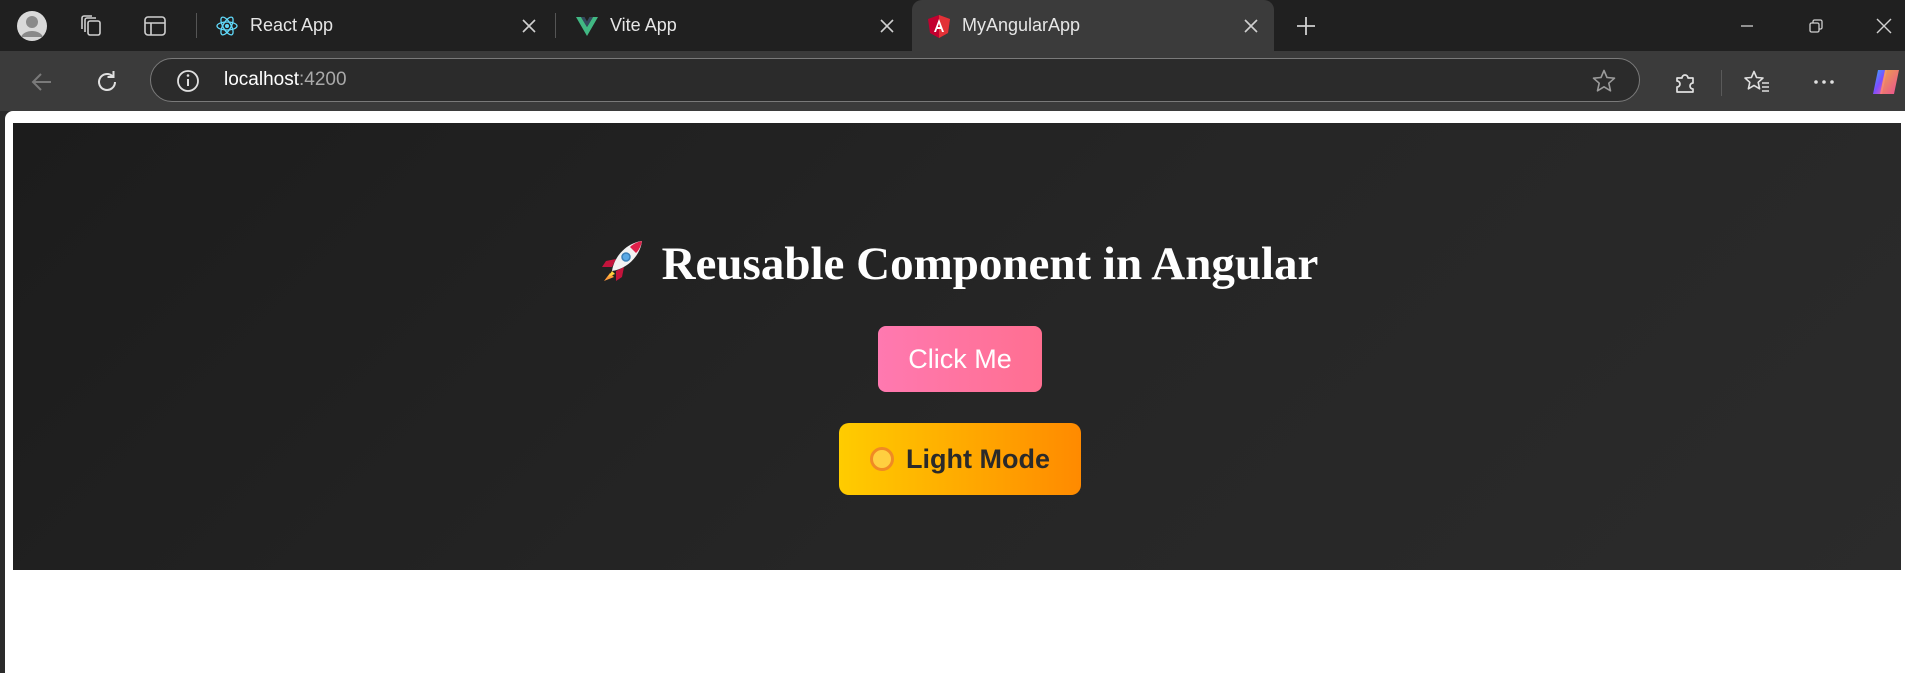 This screenshot has height=673, width=1905. Describe the element at coordinates (978, 458) in the screenshot. I see `light-mode-label: Light Mode` at that location.